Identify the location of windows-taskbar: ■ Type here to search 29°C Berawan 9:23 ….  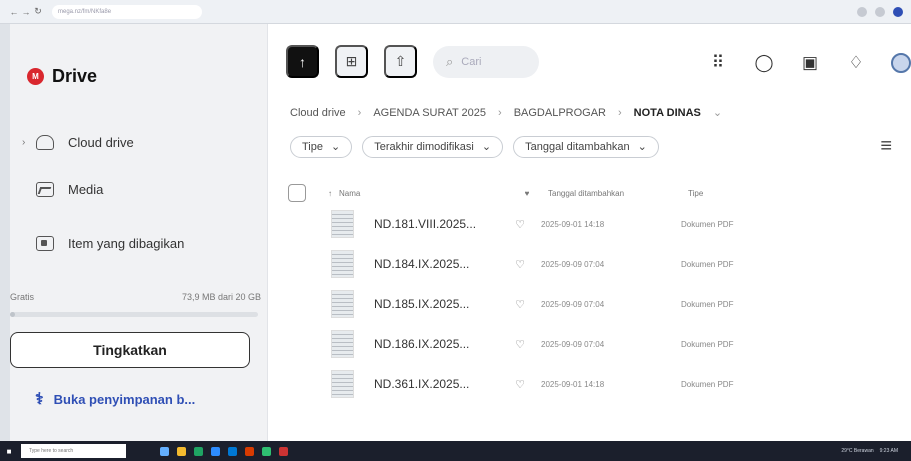
(455, 451).